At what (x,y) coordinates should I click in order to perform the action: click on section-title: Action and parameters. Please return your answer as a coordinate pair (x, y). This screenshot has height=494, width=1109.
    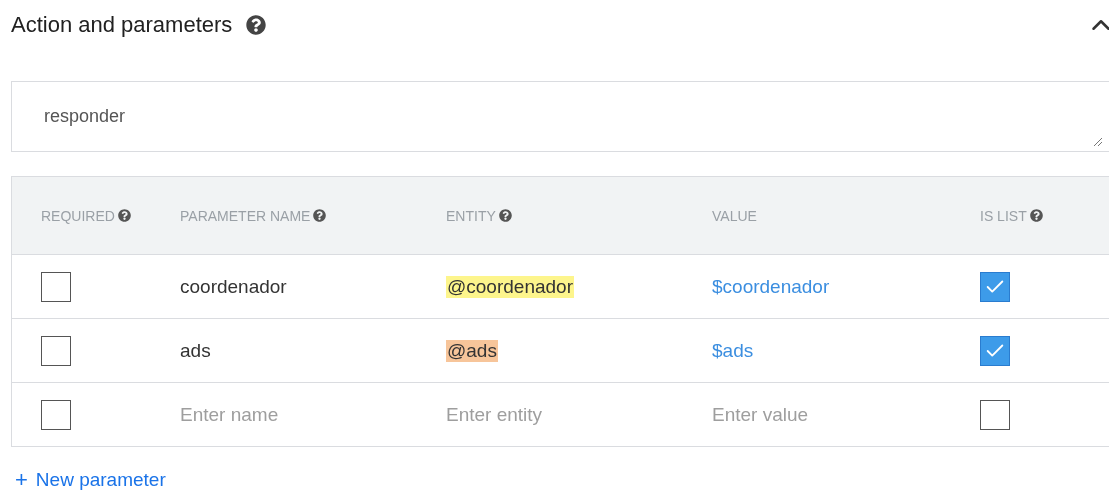
    Looking at the image, I should click on (122, 25).